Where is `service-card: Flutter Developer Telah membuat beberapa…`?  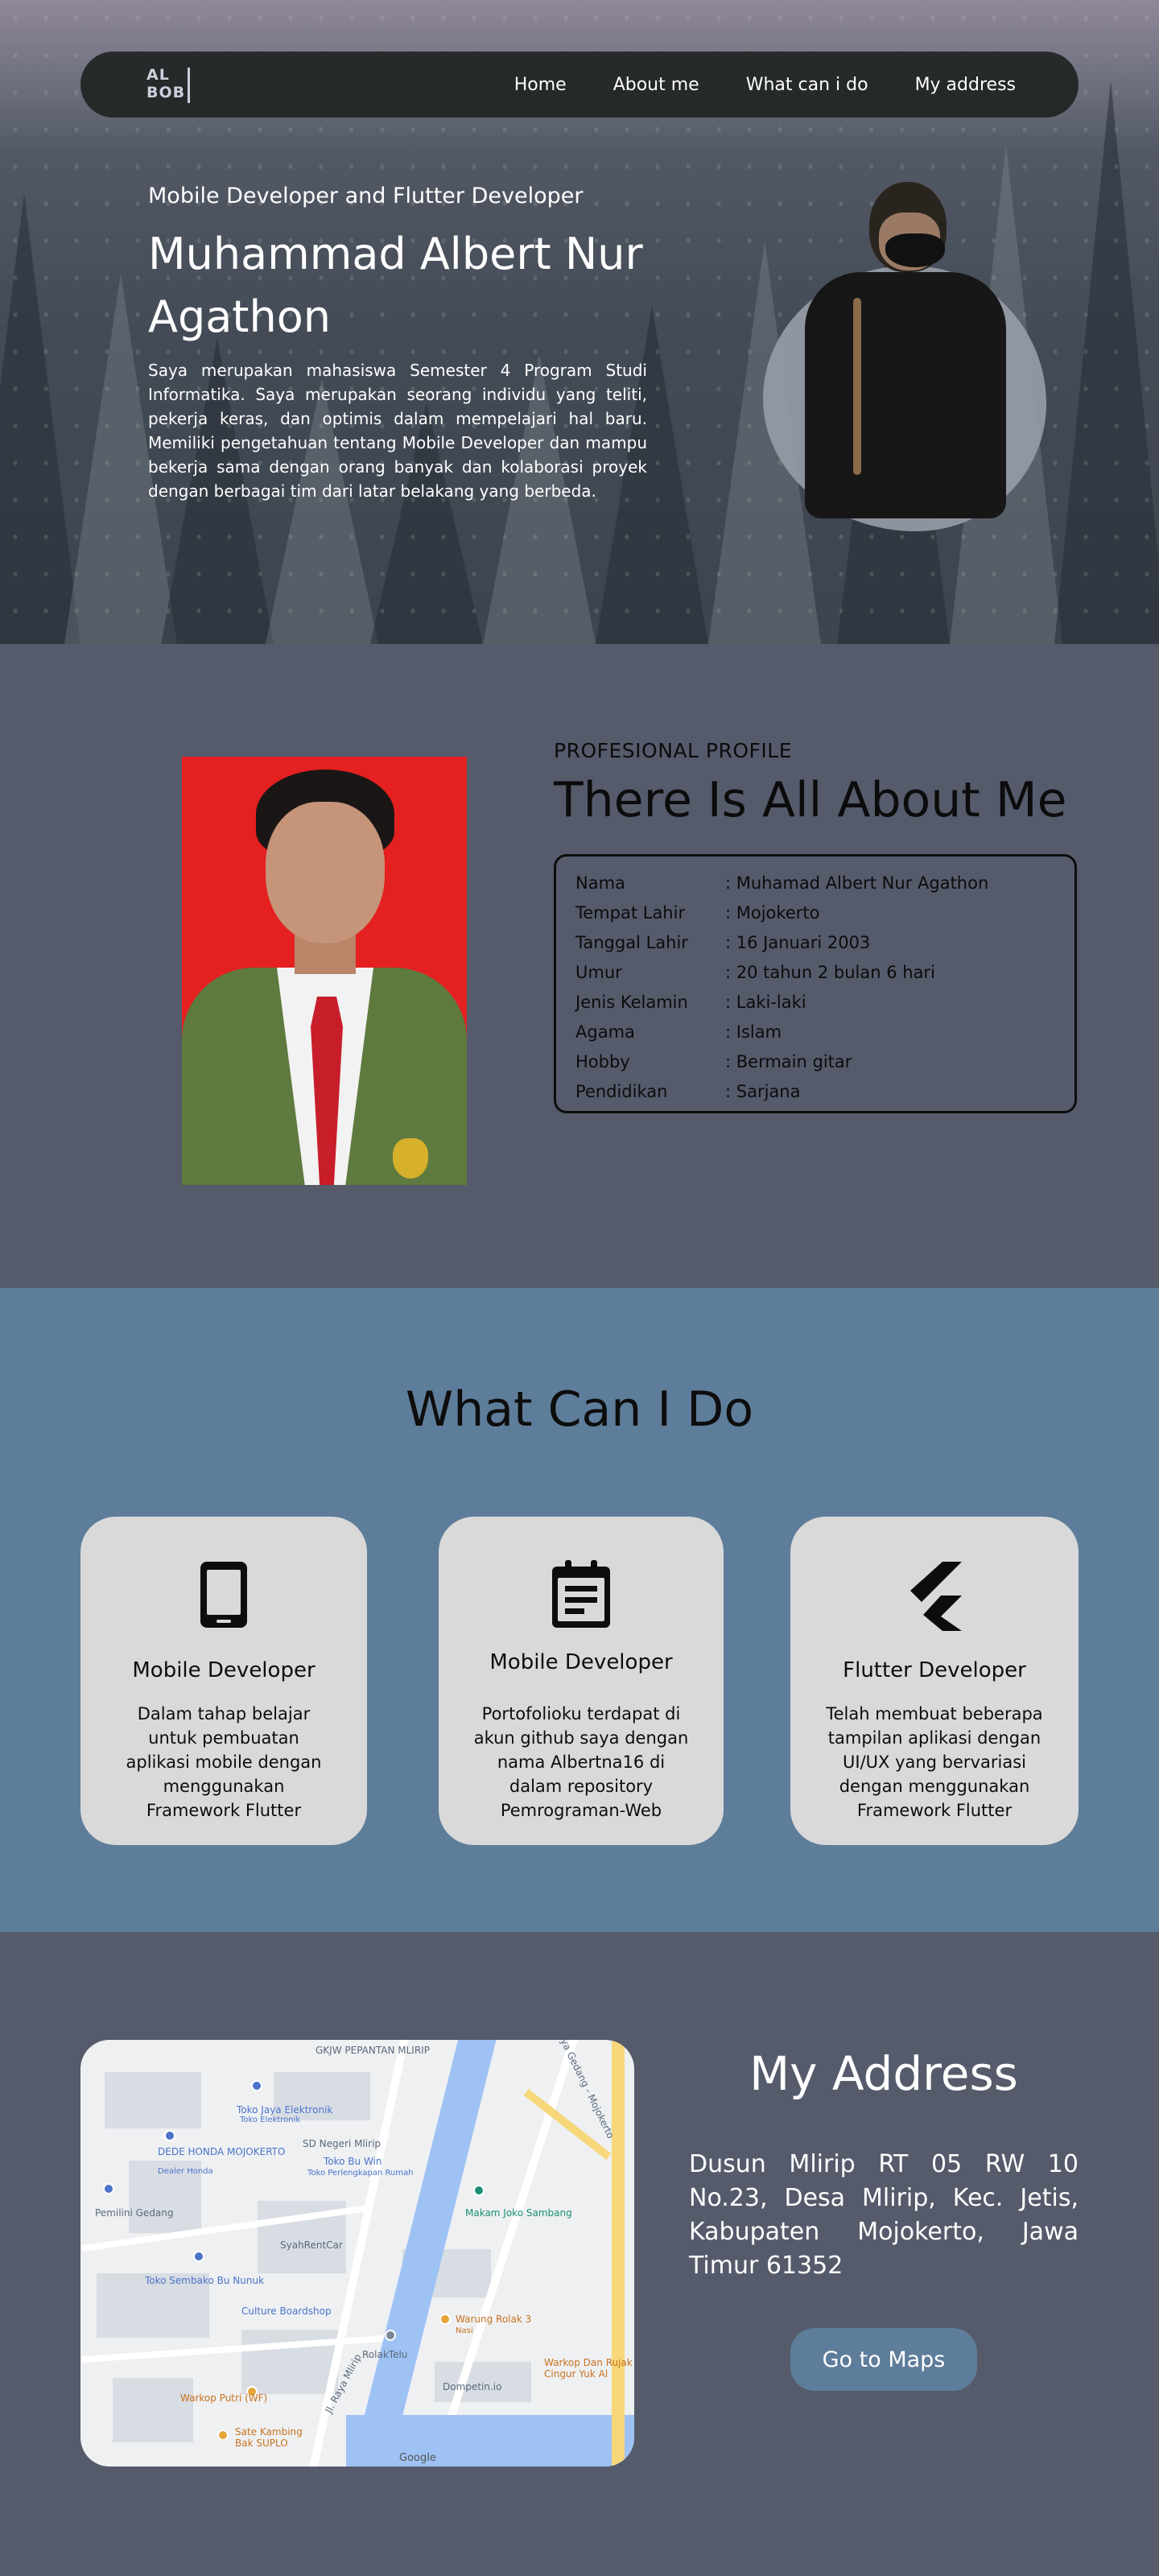
service-card: Flutter Developer Telah membuat beberapa… is located at coordinates (934, 1681).